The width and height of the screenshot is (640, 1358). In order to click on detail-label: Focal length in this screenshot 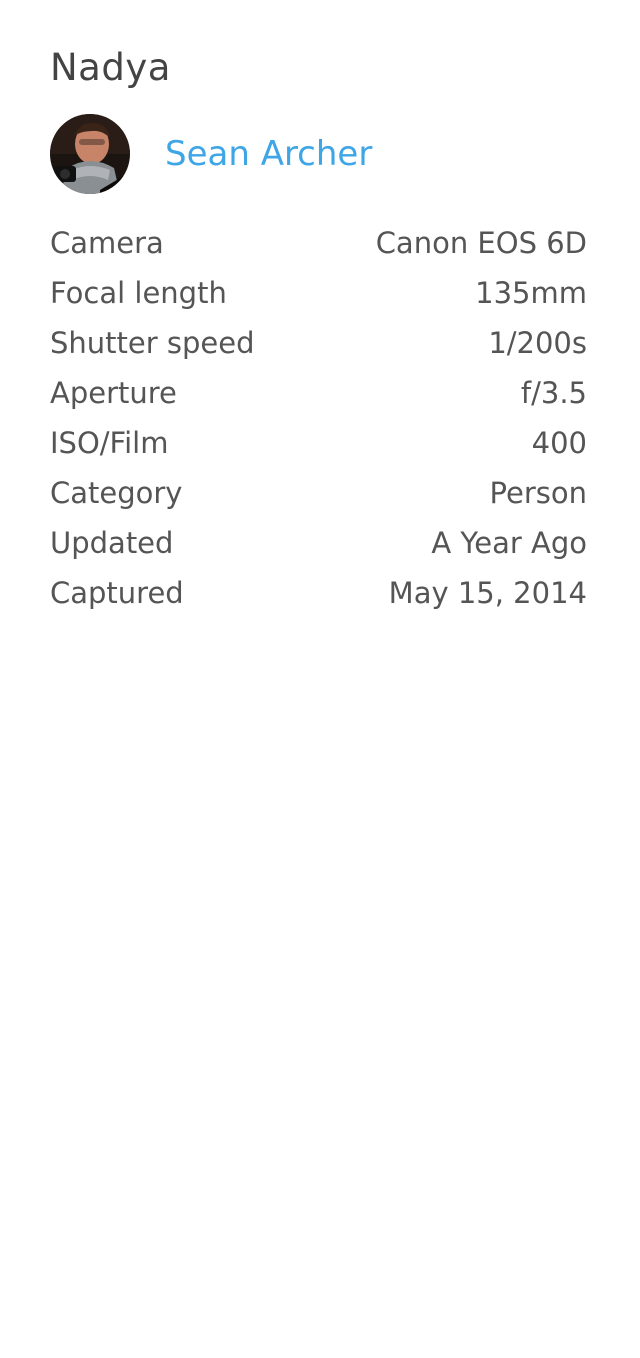, I will do `click(138, 293)`.